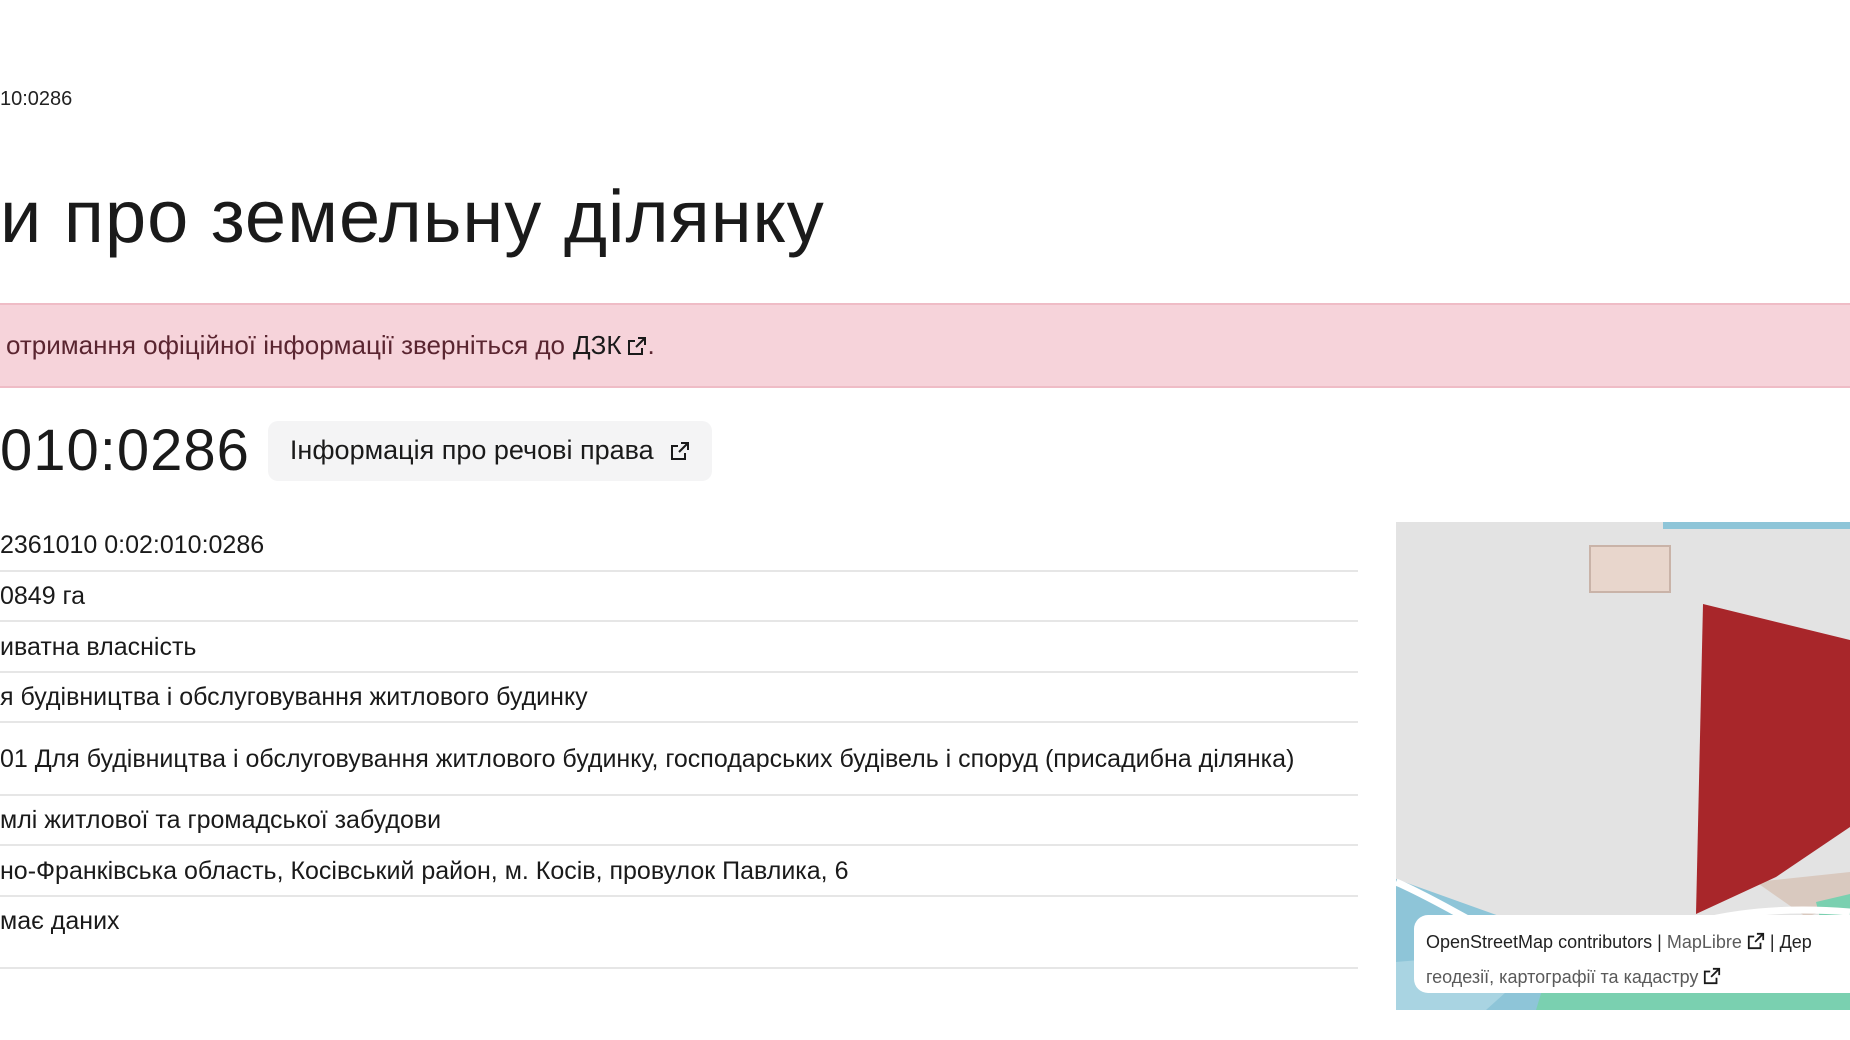 The height and width of the screenshot is (1040, 1850). Describe the element at coordinates (679, 546) in the screenshot. I see `detail-cadastral-number: 2361010 0:02:010:0286` at that location.